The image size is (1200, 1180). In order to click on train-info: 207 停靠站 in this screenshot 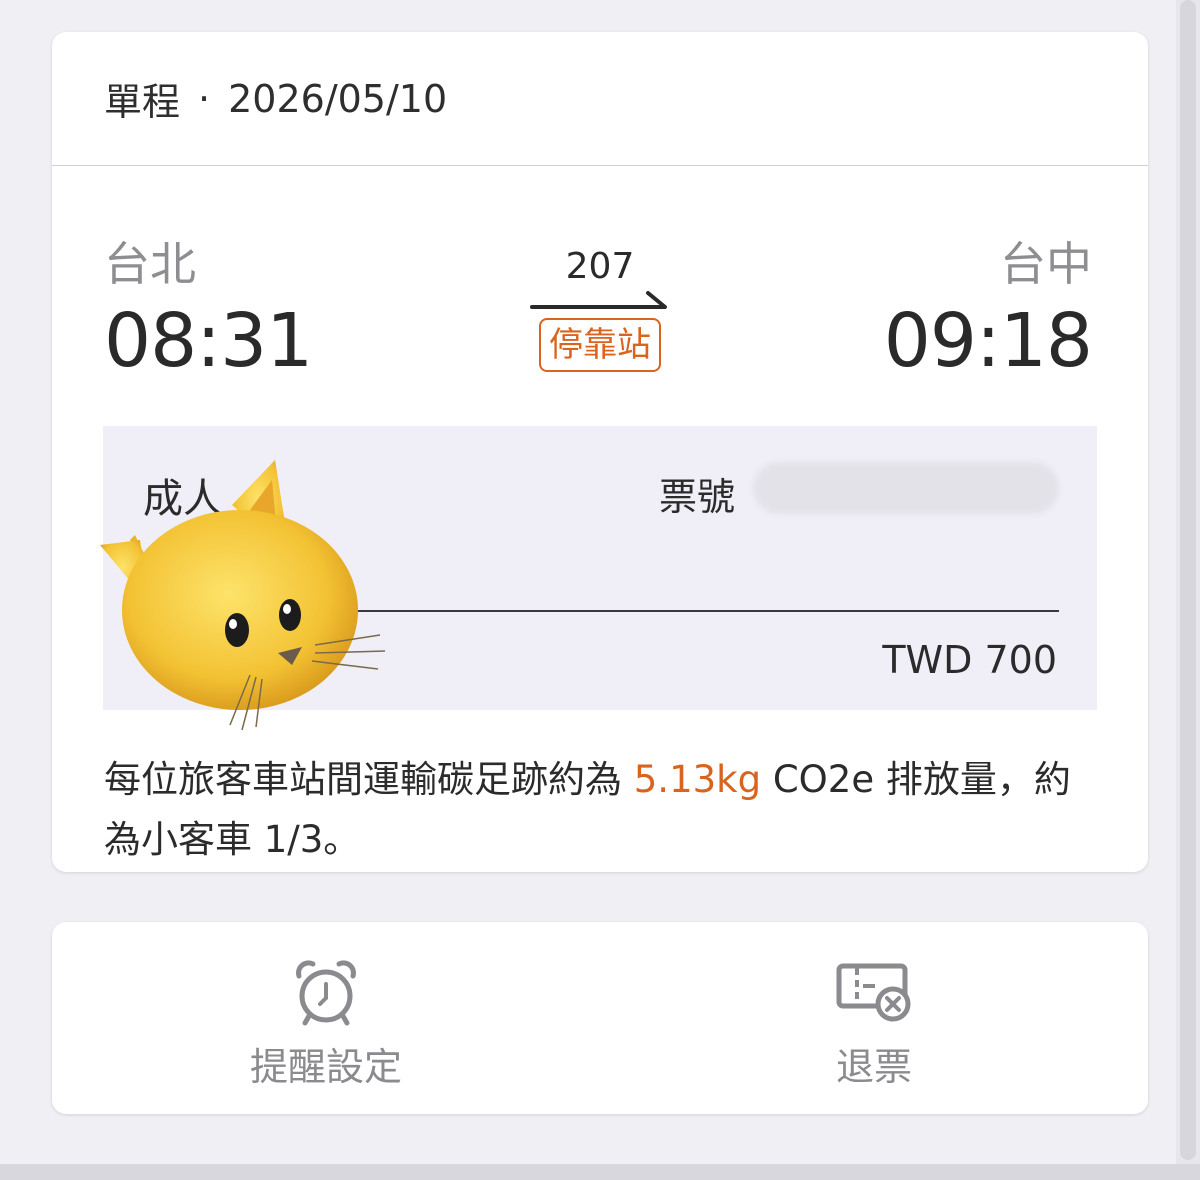, I will do `click(600, 309)`.